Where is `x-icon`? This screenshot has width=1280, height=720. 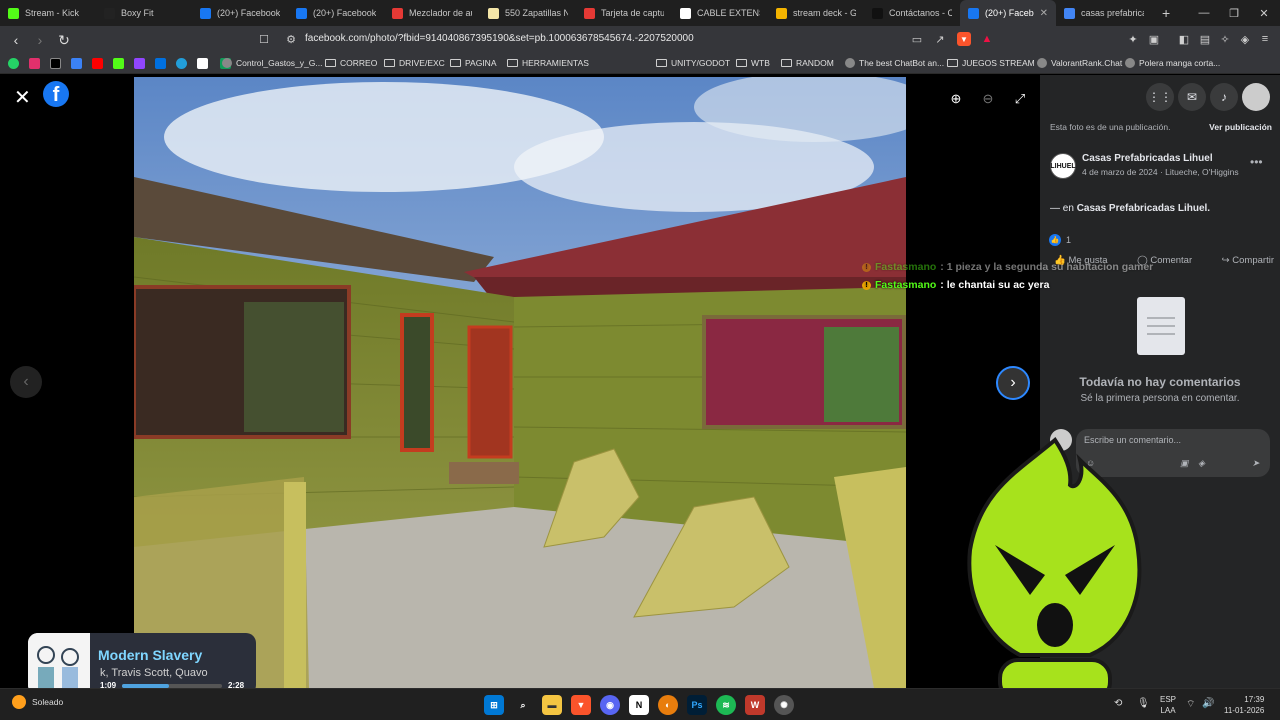 x-icon is located at coordinates (55, 63).